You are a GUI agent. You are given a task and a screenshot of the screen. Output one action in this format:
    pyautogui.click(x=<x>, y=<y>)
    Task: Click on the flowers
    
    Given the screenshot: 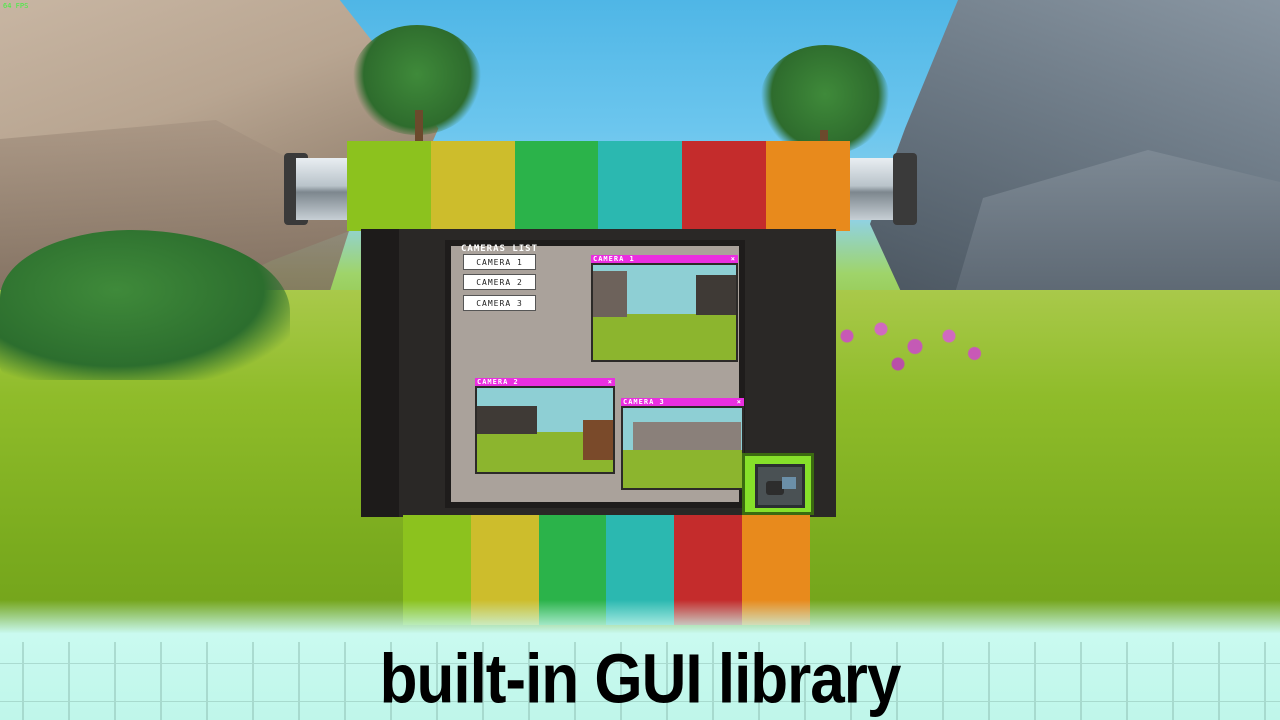 What is the action you would take?
    pyautogui.click(x=915, y=350)
    